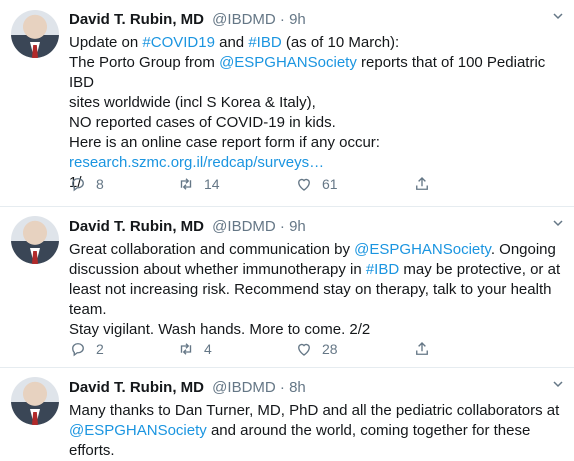 The height and width of the screenshot is (461, 574). What do you see at coordinates (231, 42) in the screenshot?
I see `tweet-text-segment: and` at bounding box center [231, 42].